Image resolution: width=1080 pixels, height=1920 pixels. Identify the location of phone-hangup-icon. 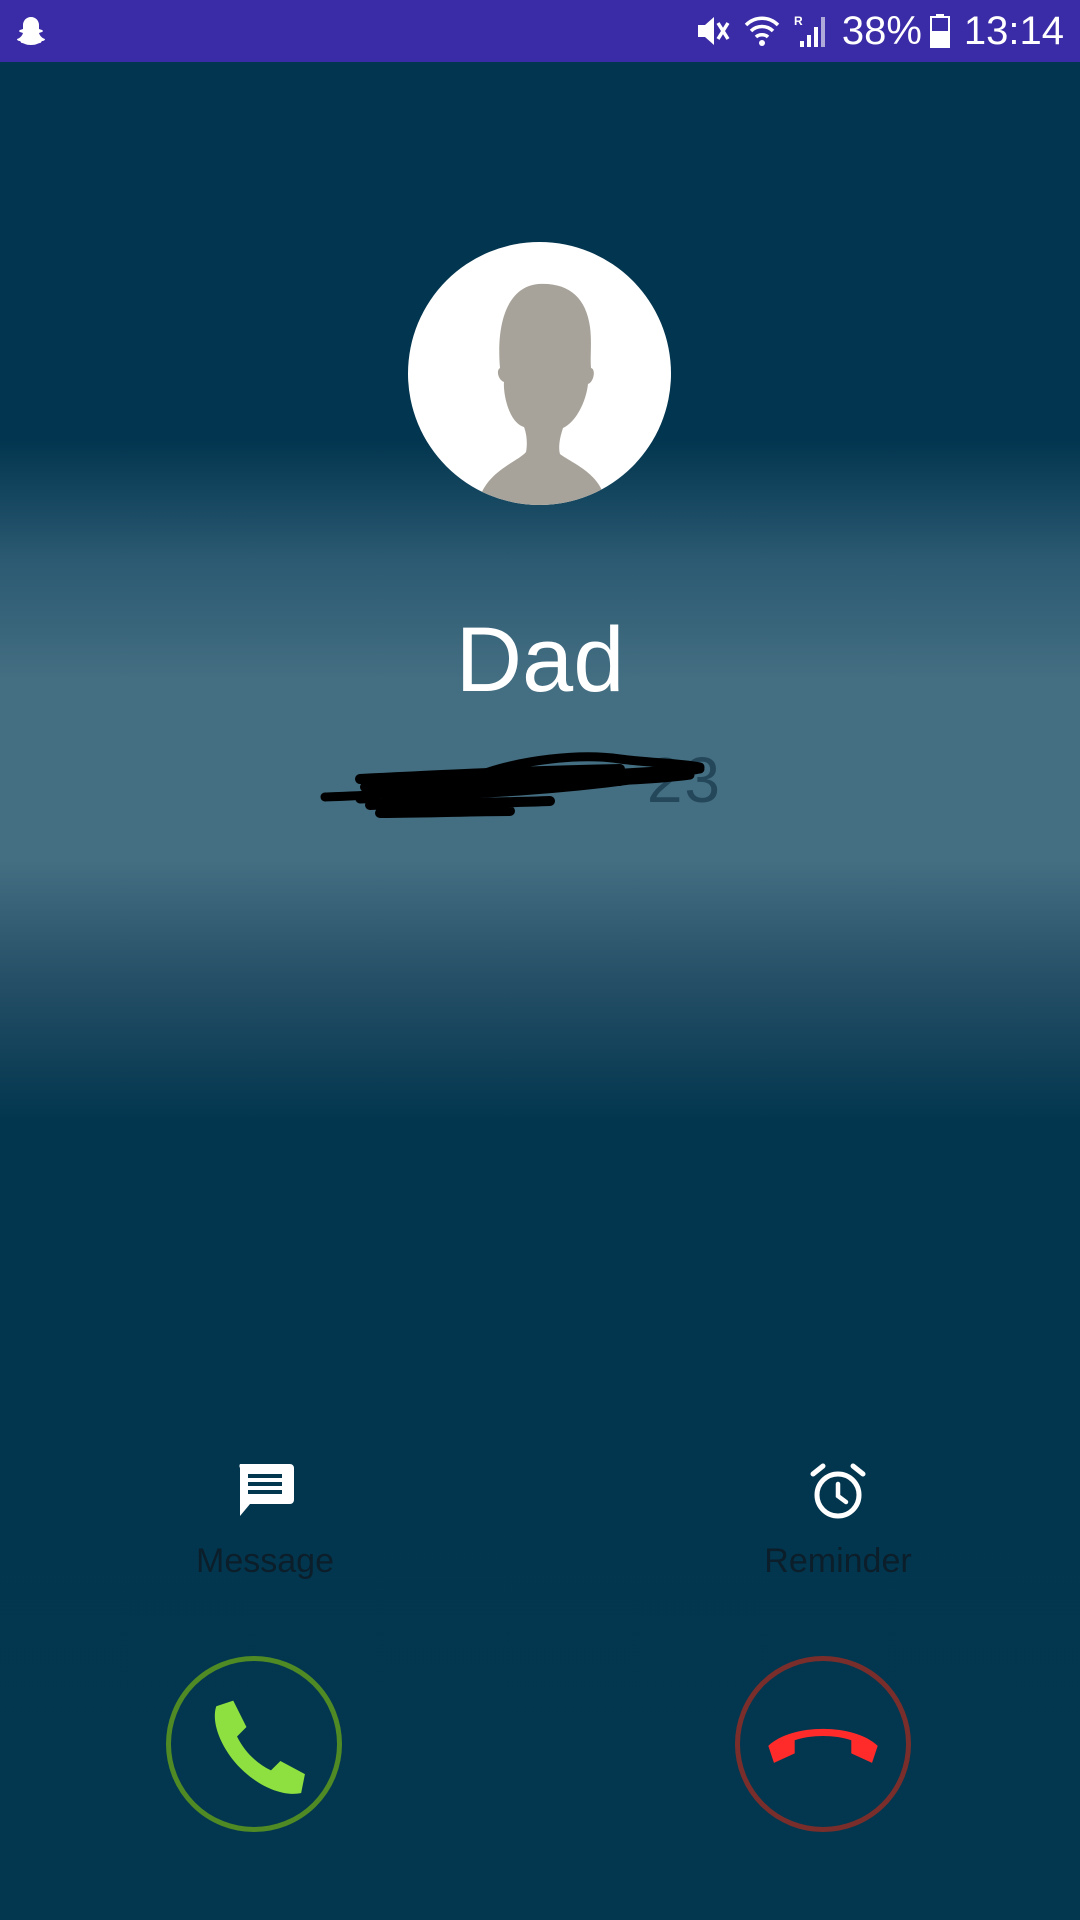
(823, 1745).